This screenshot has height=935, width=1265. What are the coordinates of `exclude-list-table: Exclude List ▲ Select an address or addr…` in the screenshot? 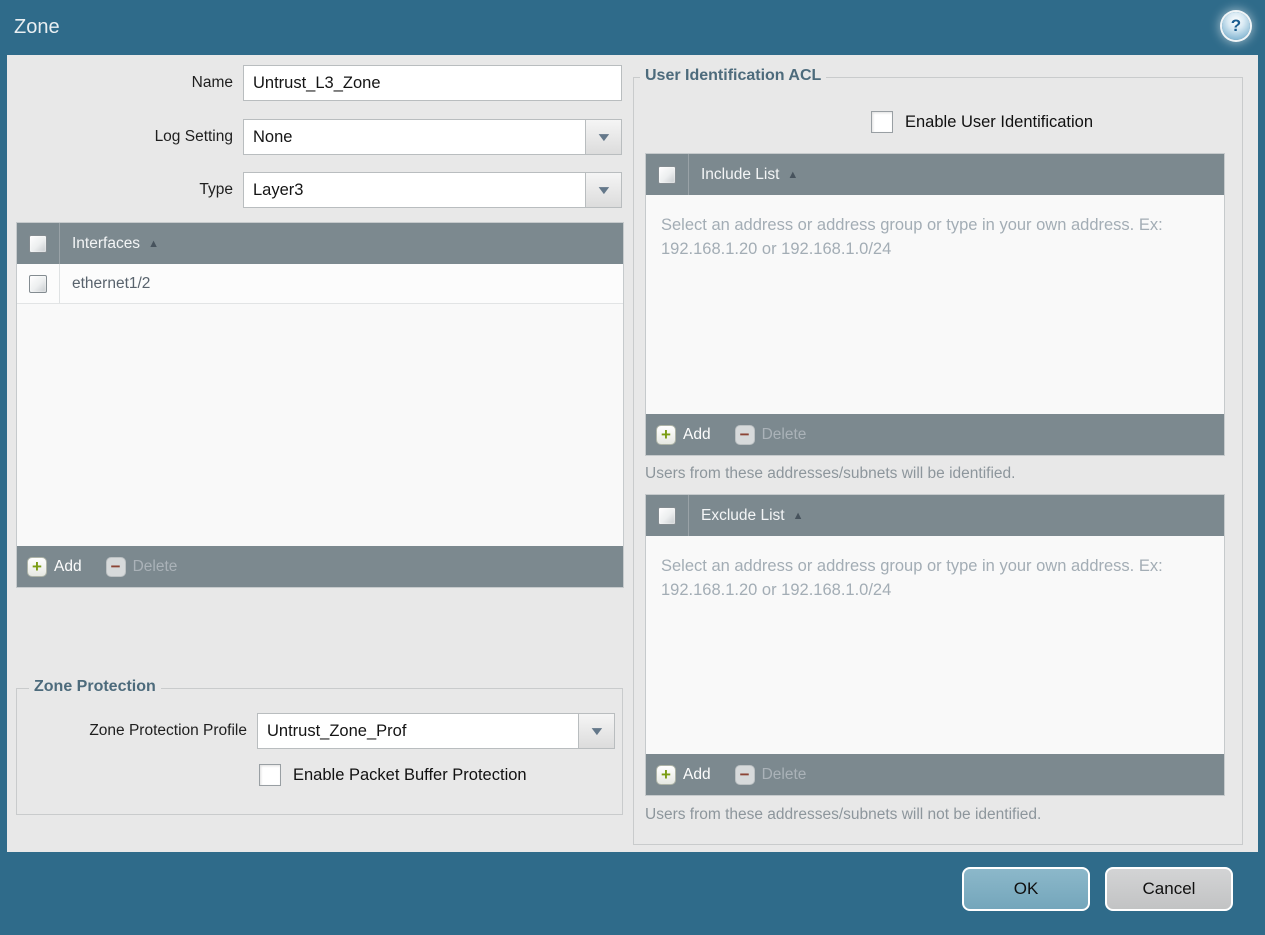 It's located at (935, 645).